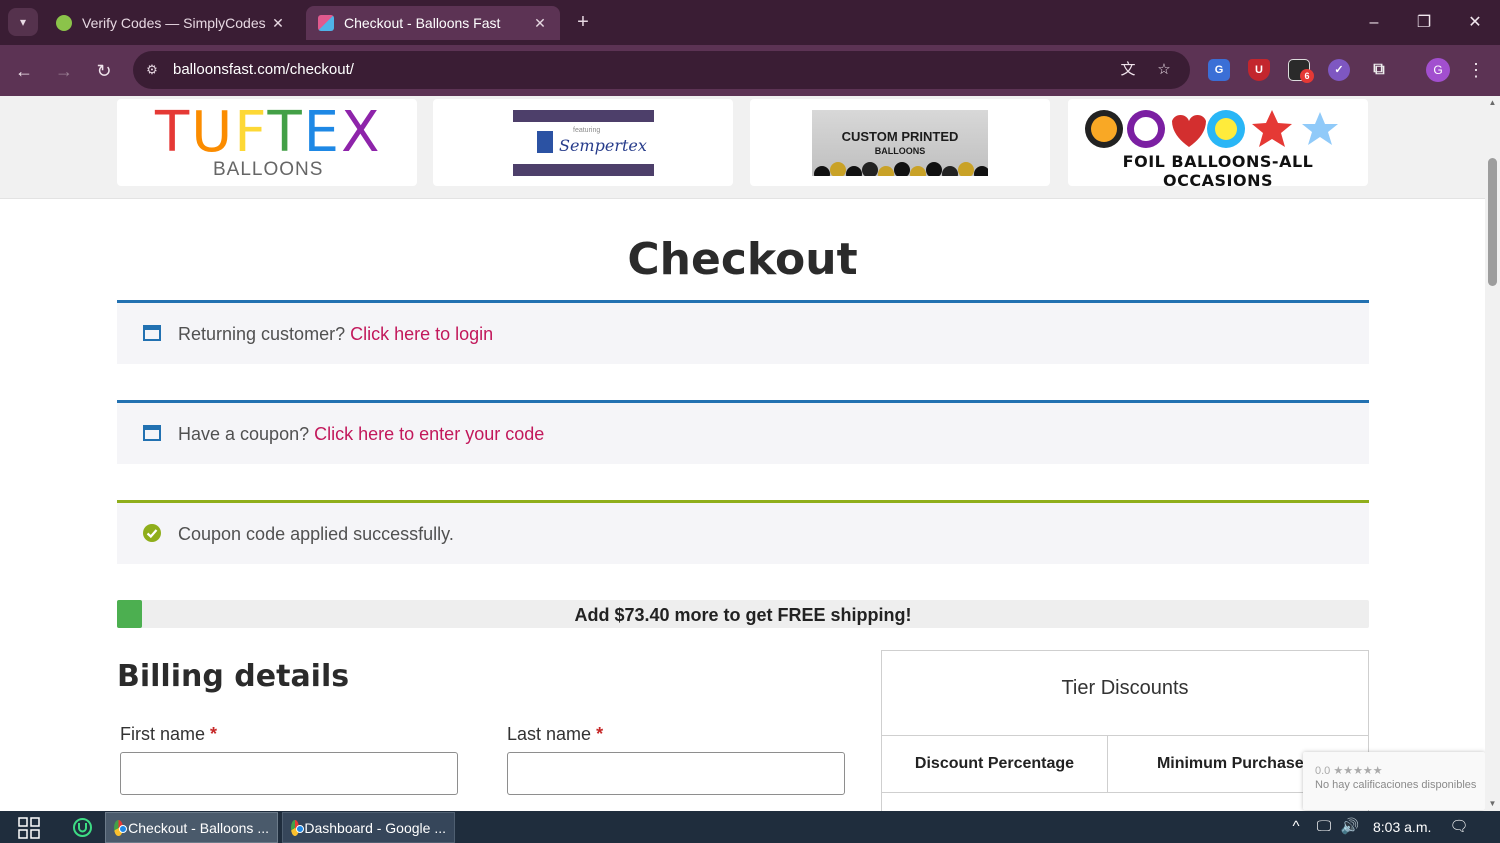 This screenshot has width=1500, height=843. I want to click on foil-balloons-banner: FOIL BALLOONS-ALL OCCASIONS, so click(1218, 144).